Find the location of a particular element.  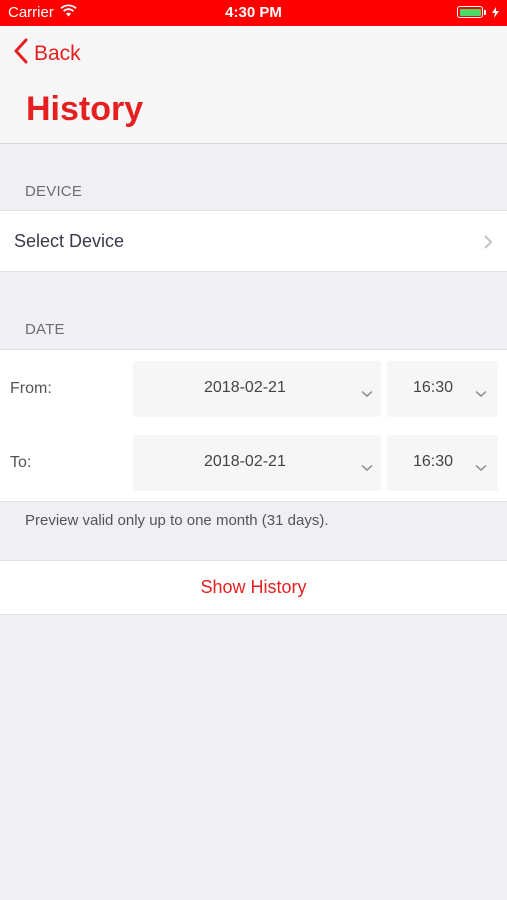

to-time-select: 16:30 is located at coordinates (442, 463).